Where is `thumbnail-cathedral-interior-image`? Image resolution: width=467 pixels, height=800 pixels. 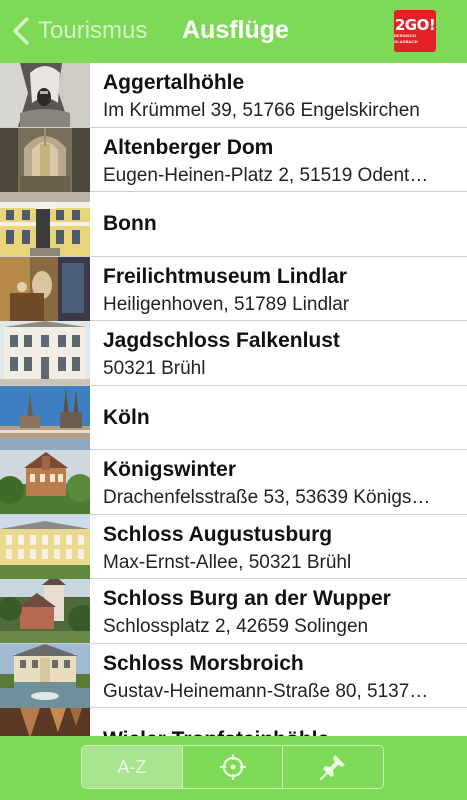
thumbnail-cathedral-interior-image is located at coordinates (45, 159).